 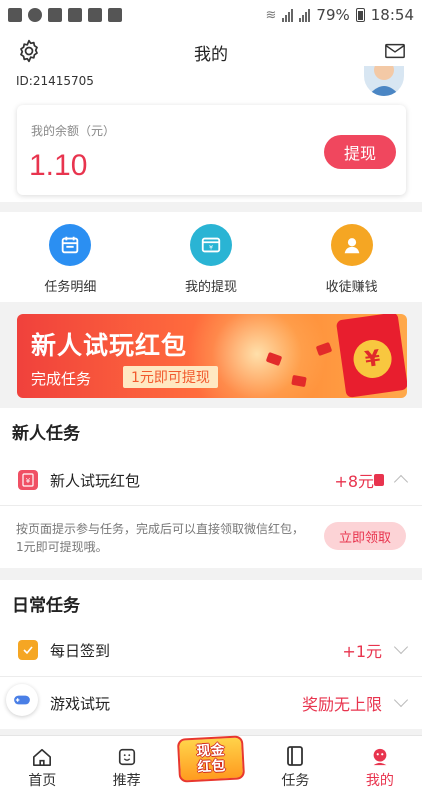 I want to click on balance-section: 我的余额（元） 1.10 提现, so click(x=211, y=152).